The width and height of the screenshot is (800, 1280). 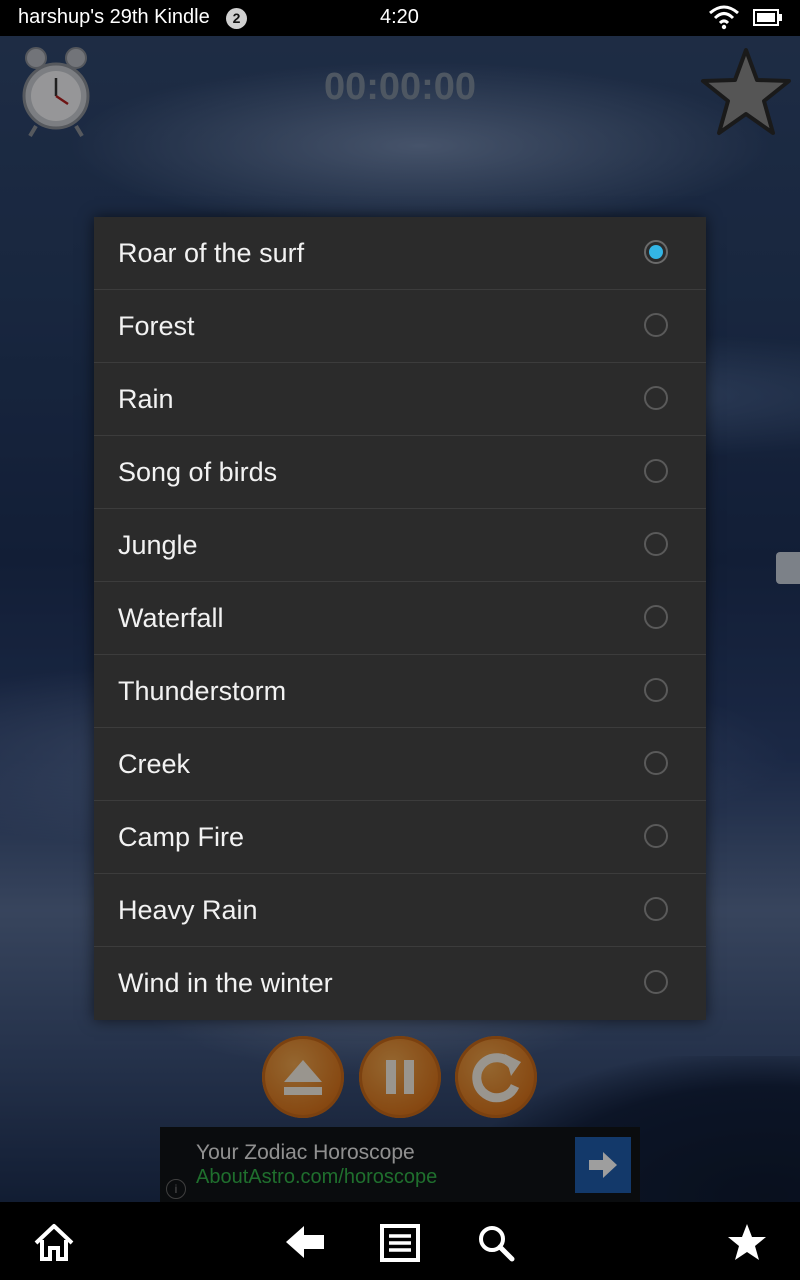 I want to click on menu-icon, so click(x=400, y=1243).